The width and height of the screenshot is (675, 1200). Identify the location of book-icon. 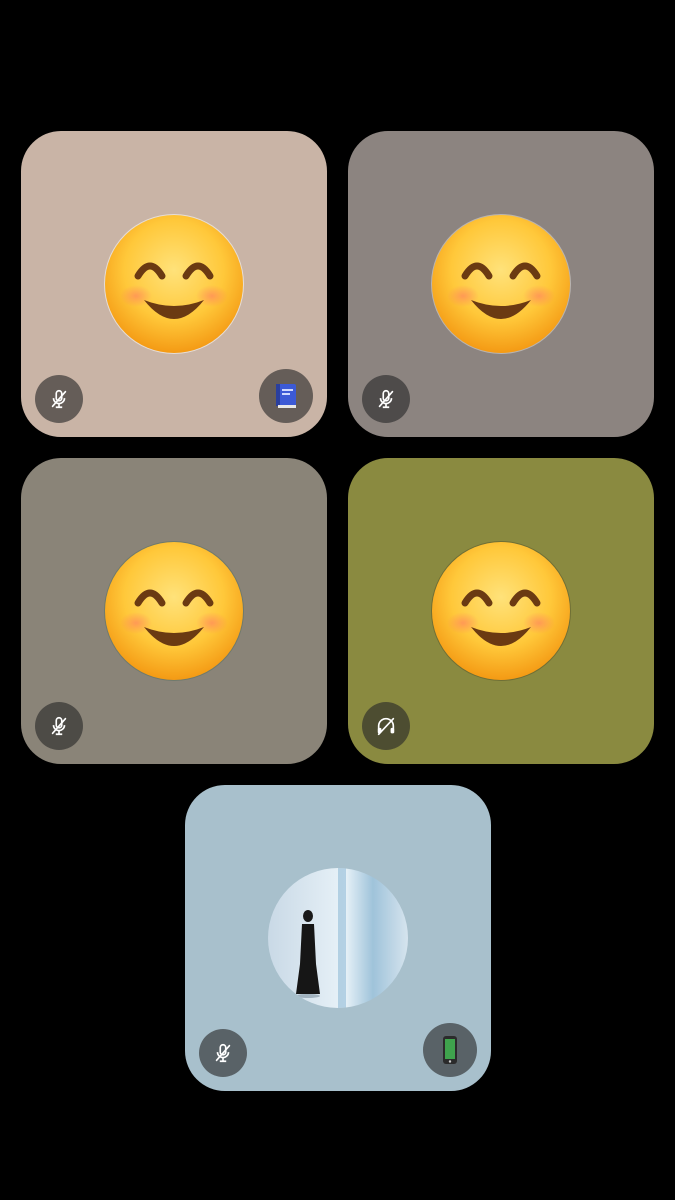
(286, 396).